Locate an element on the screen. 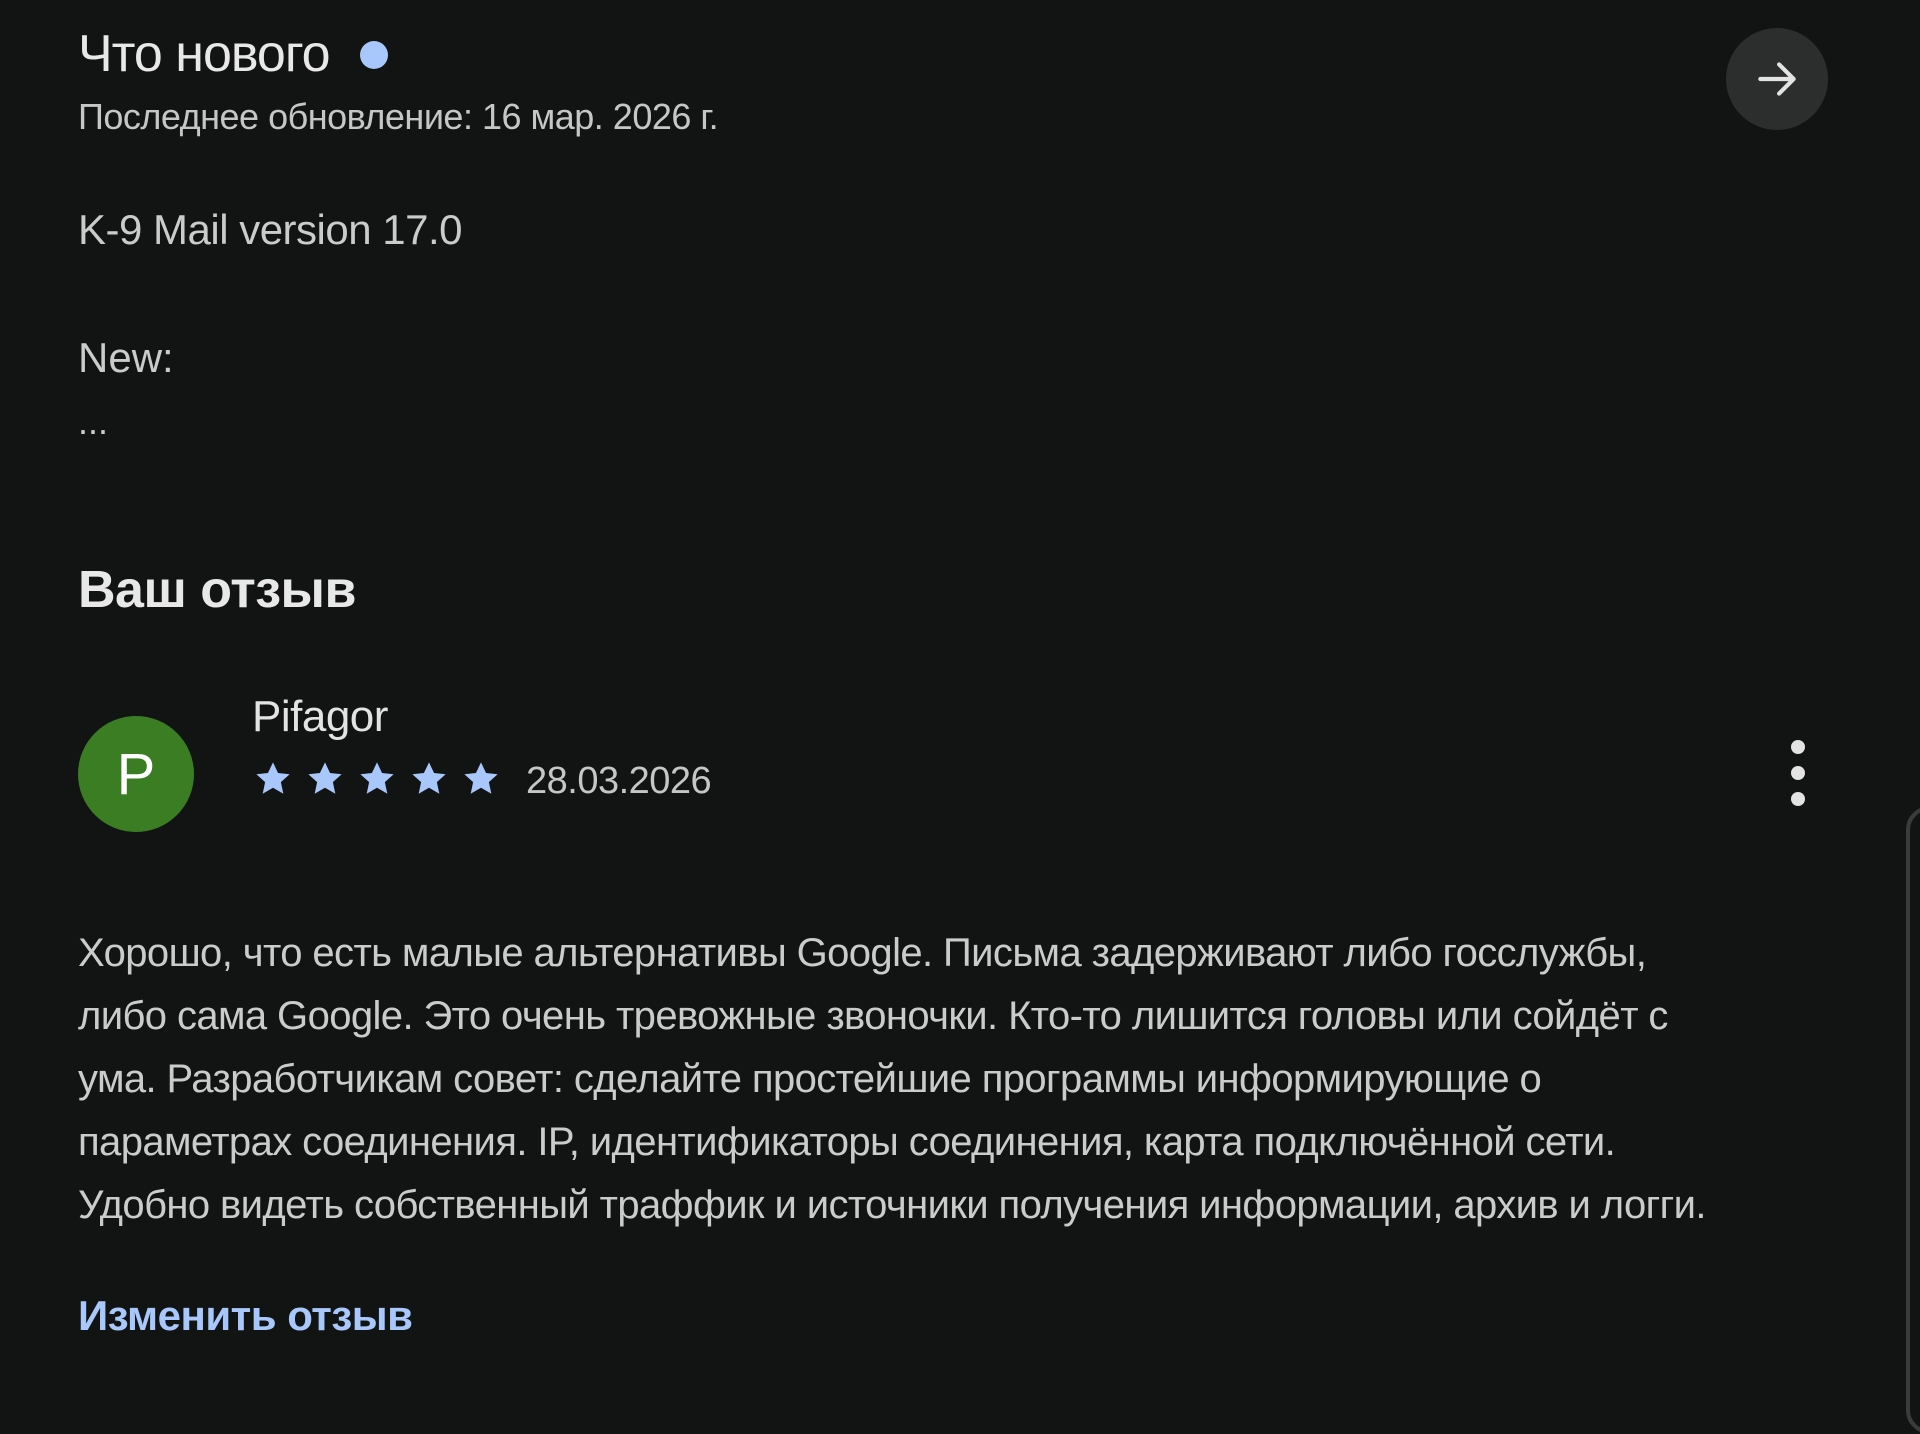 The width and height of the screenshot is (1920, 1434). your-review-heading: Ваш отзыв is located at coordinates (217, 590).